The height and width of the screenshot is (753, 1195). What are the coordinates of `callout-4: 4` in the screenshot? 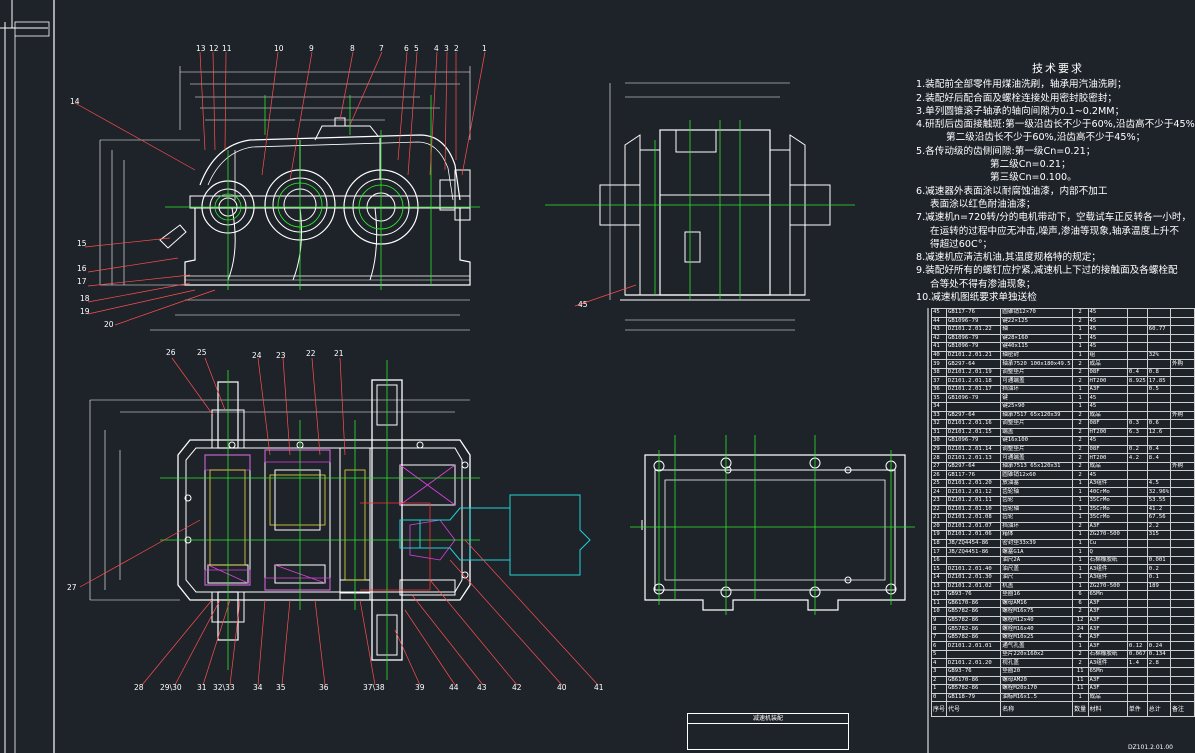 It's located at (436, 48).